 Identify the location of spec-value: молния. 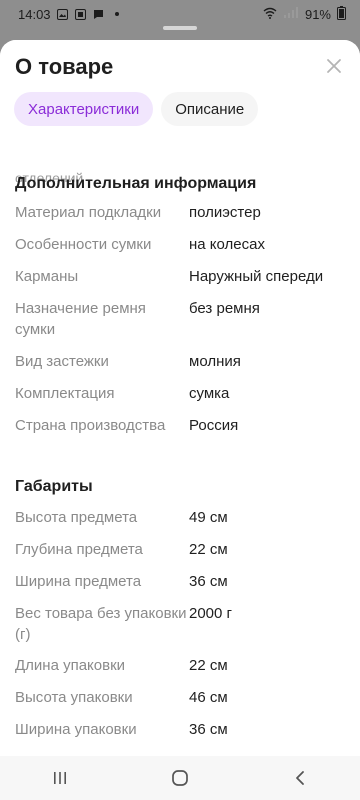
(215, 361).